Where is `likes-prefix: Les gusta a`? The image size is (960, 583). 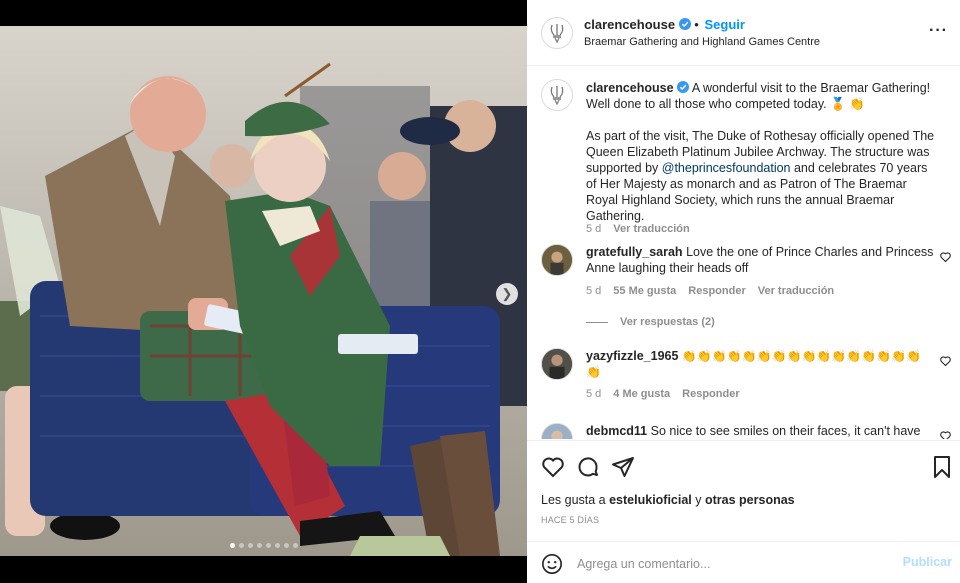 likes-prefix: Les gusta a is located at coordinates (575, 500).